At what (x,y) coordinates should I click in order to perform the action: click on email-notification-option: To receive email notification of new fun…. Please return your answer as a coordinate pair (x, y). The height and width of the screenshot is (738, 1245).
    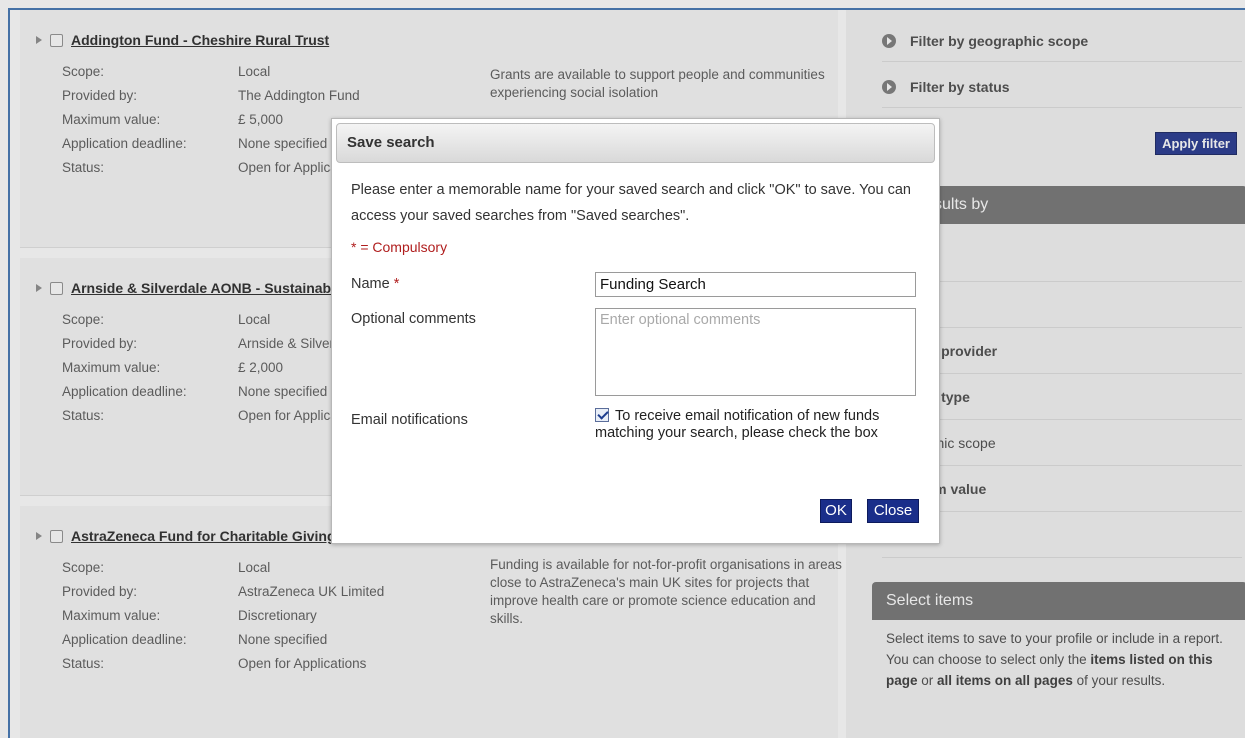
    Looking at the image, I should click on (755, 425).